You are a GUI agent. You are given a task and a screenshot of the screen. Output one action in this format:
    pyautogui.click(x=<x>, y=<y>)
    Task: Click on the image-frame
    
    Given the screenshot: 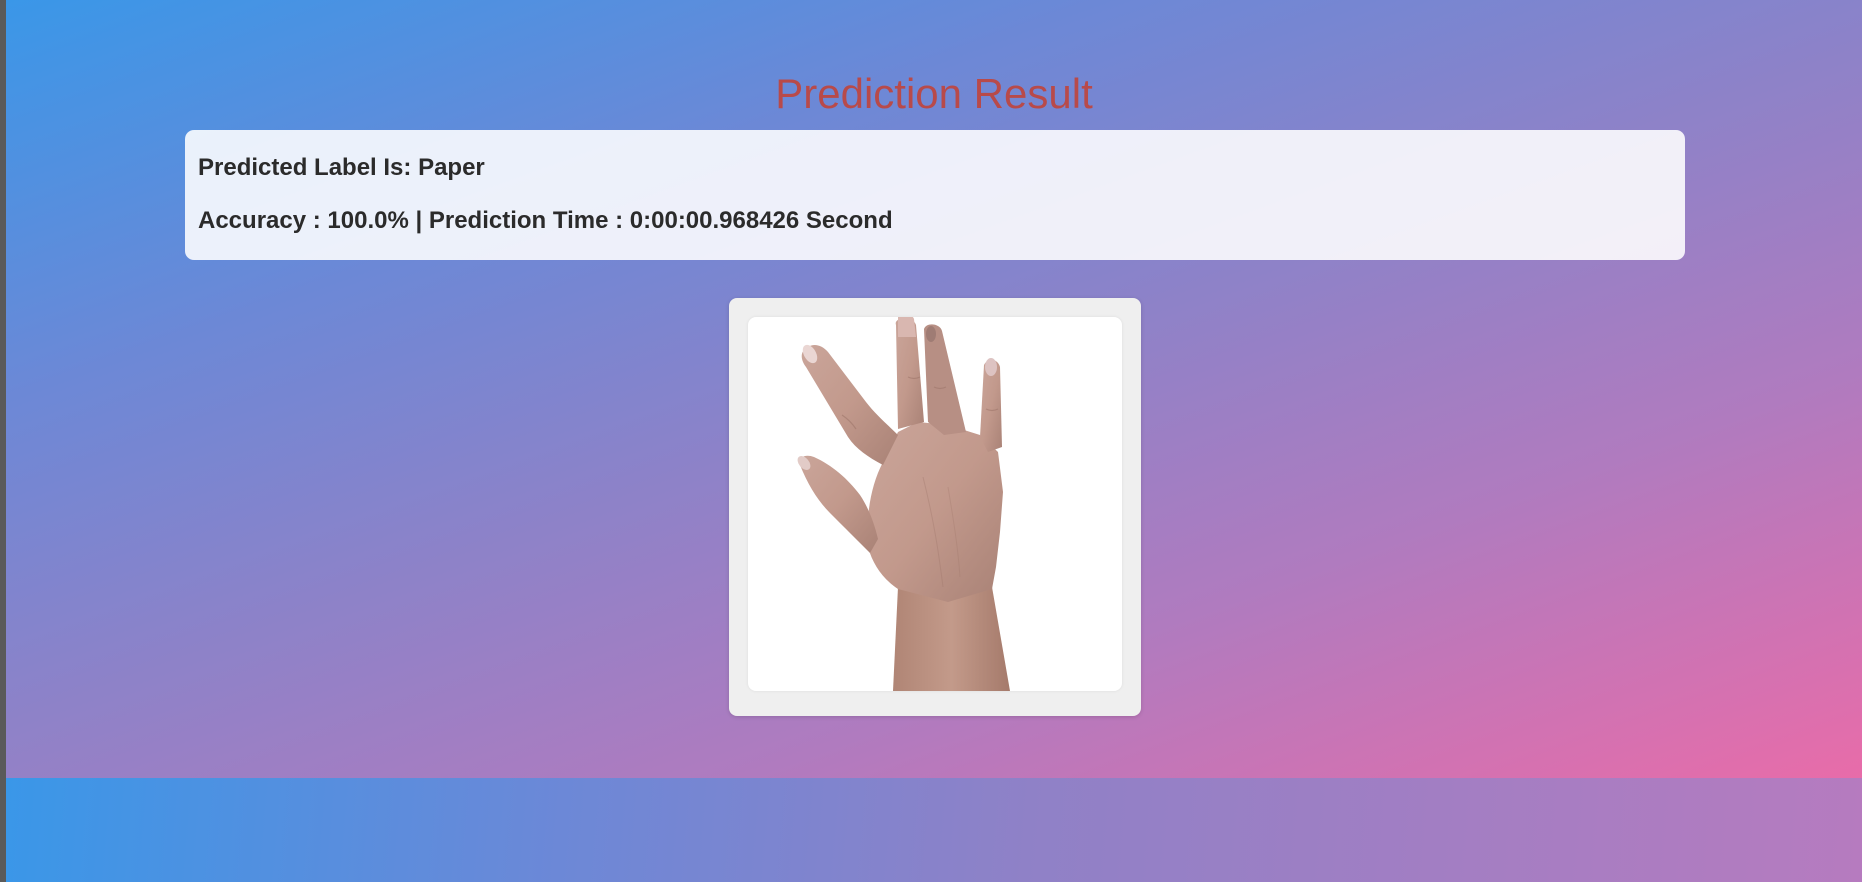 What is the action you would take?
    pyautogui.click(x=935, y=507)
    